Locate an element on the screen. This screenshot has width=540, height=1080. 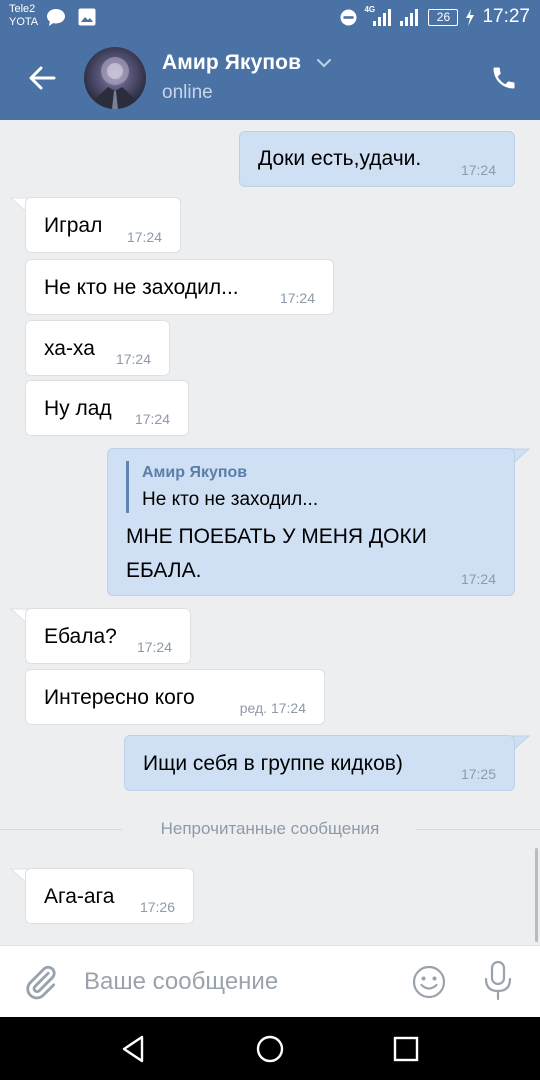
message-text: Играл is located at coordinates (73, 225).